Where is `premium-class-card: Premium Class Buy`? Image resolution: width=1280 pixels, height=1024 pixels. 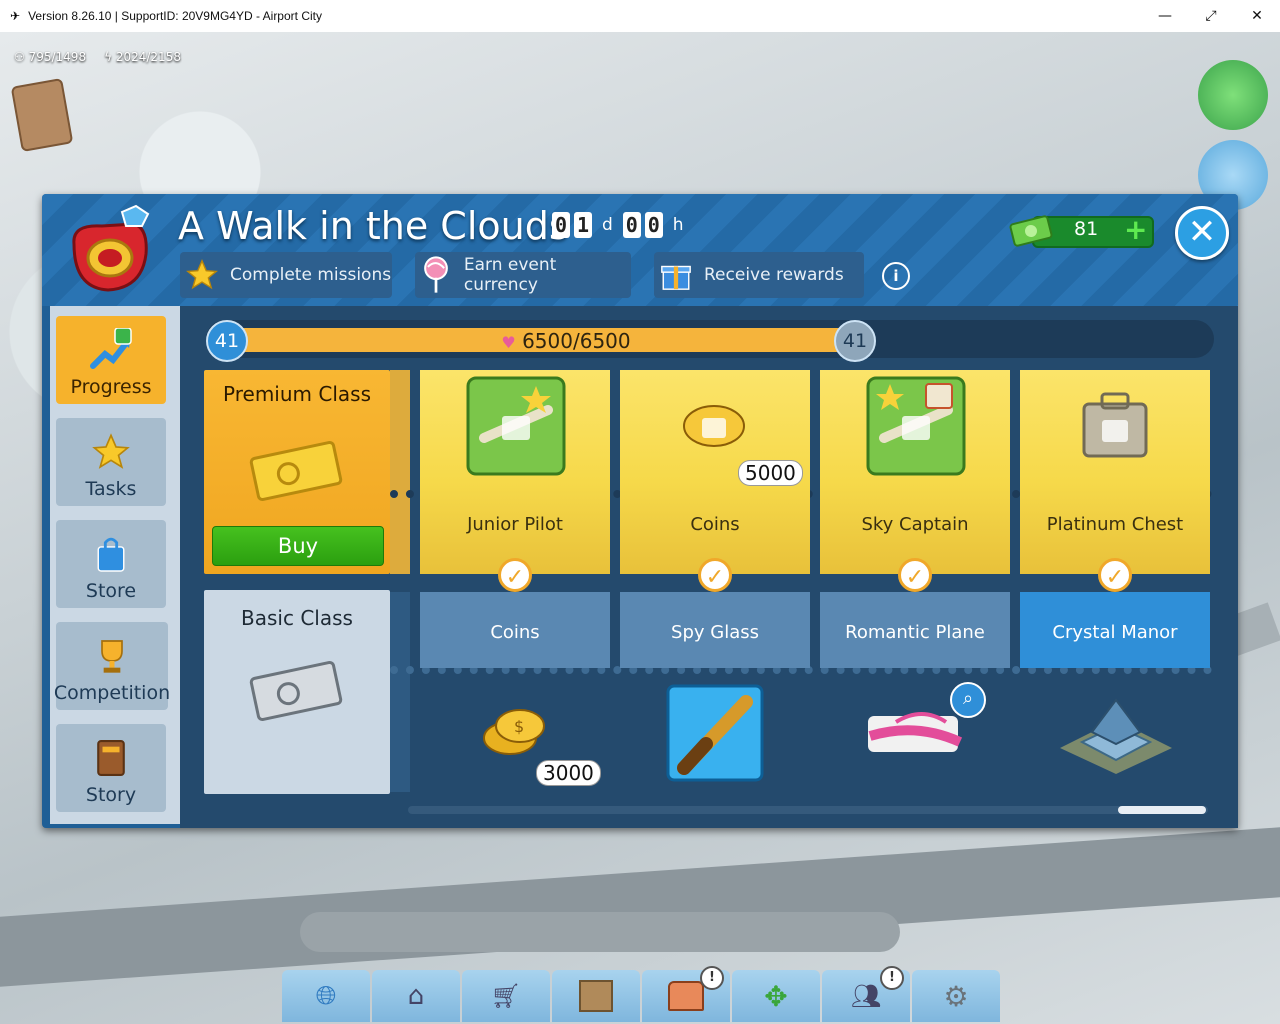 premium-class-card: Premium Class Buy is located at coordinates (297, 472).